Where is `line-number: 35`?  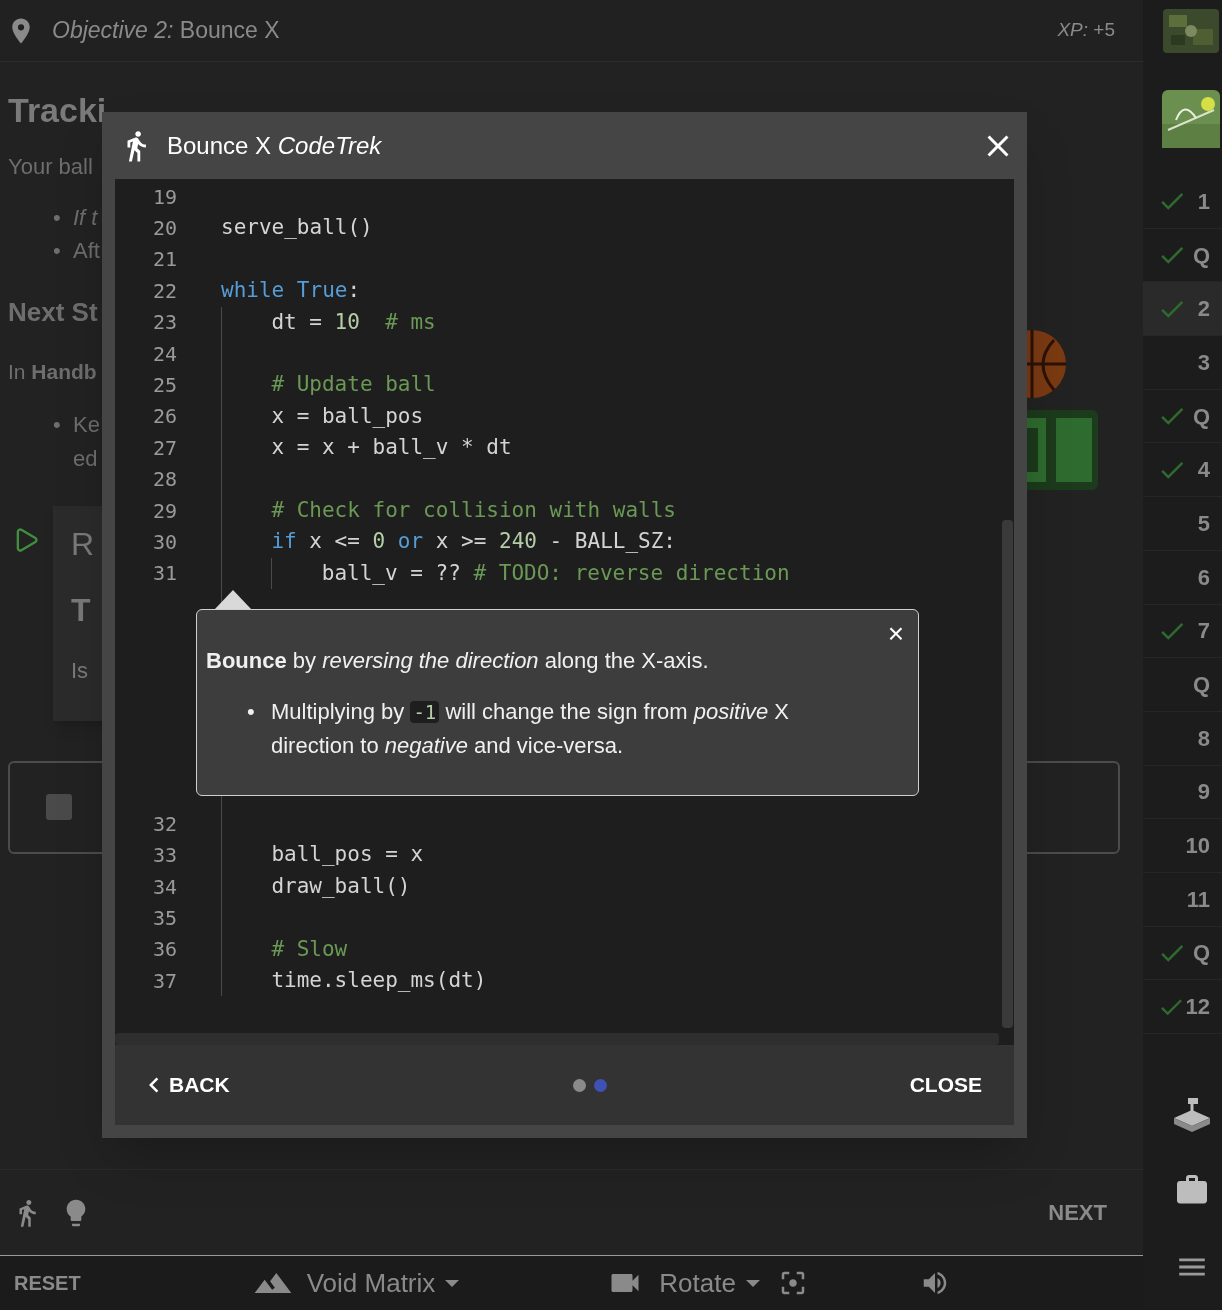 line-number: 35 is located at coordinates (164, 918).